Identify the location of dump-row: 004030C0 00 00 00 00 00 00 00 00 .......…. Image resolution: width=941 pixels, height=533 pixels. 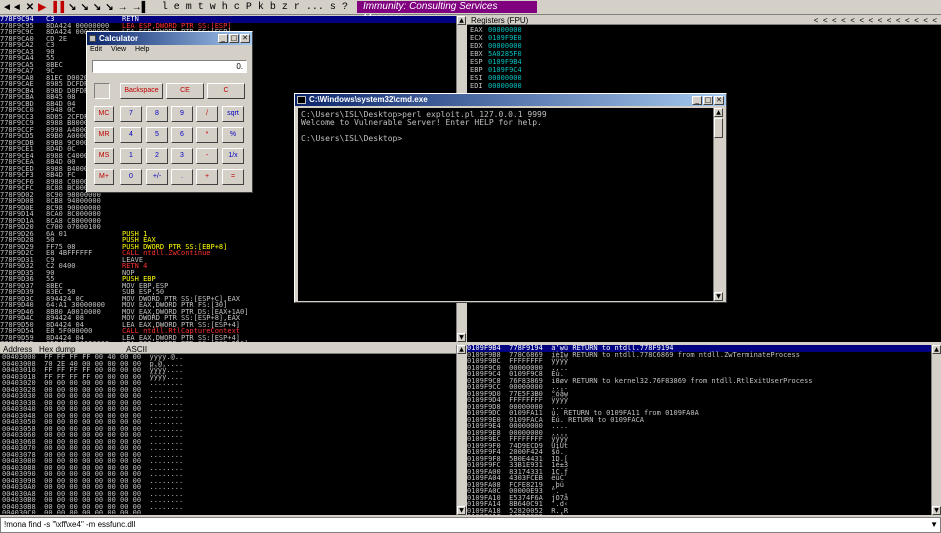
(229, 512).